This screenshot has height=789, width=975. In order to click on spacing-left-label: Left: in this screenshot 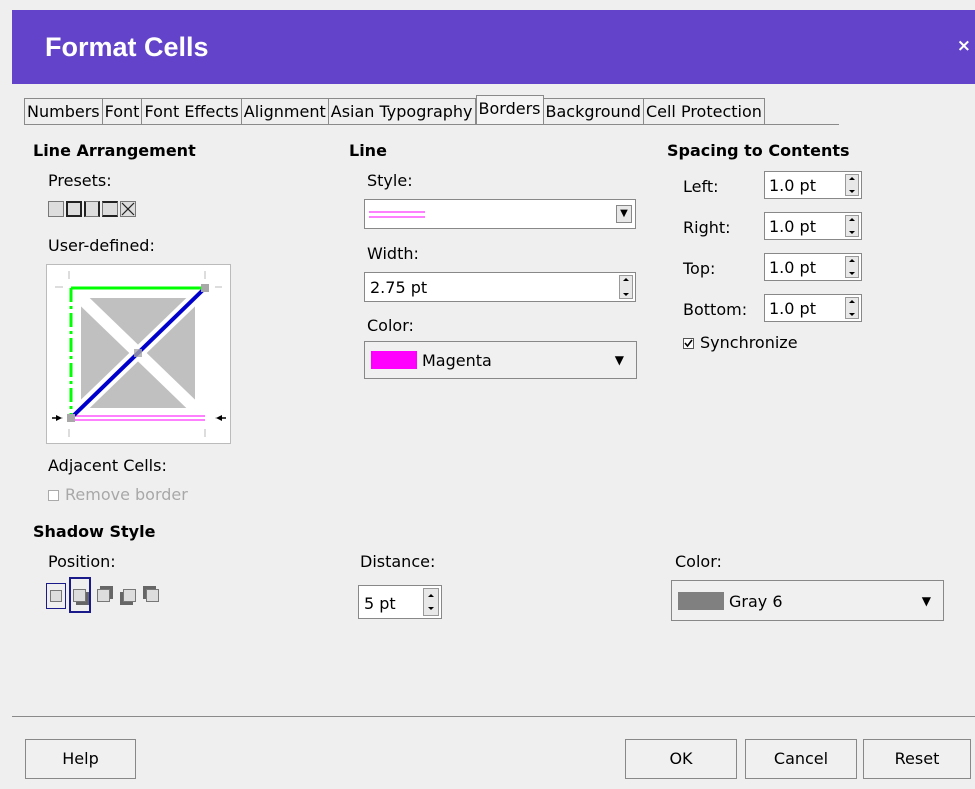, I will do `click(701, 186)`.